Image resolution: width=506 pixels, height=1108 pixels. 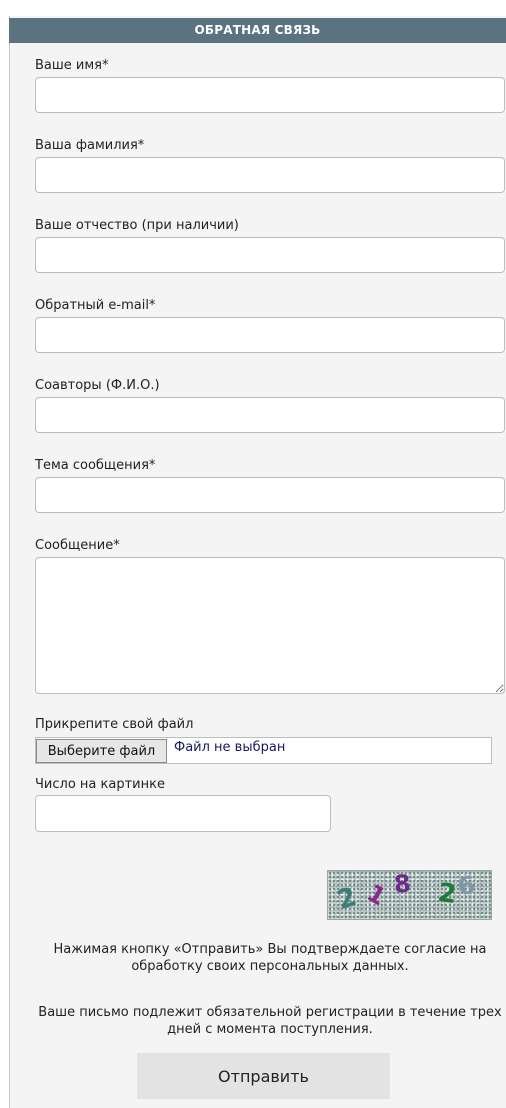 I want to click on message-label: Сообщение*, so click(x=77, y=545).